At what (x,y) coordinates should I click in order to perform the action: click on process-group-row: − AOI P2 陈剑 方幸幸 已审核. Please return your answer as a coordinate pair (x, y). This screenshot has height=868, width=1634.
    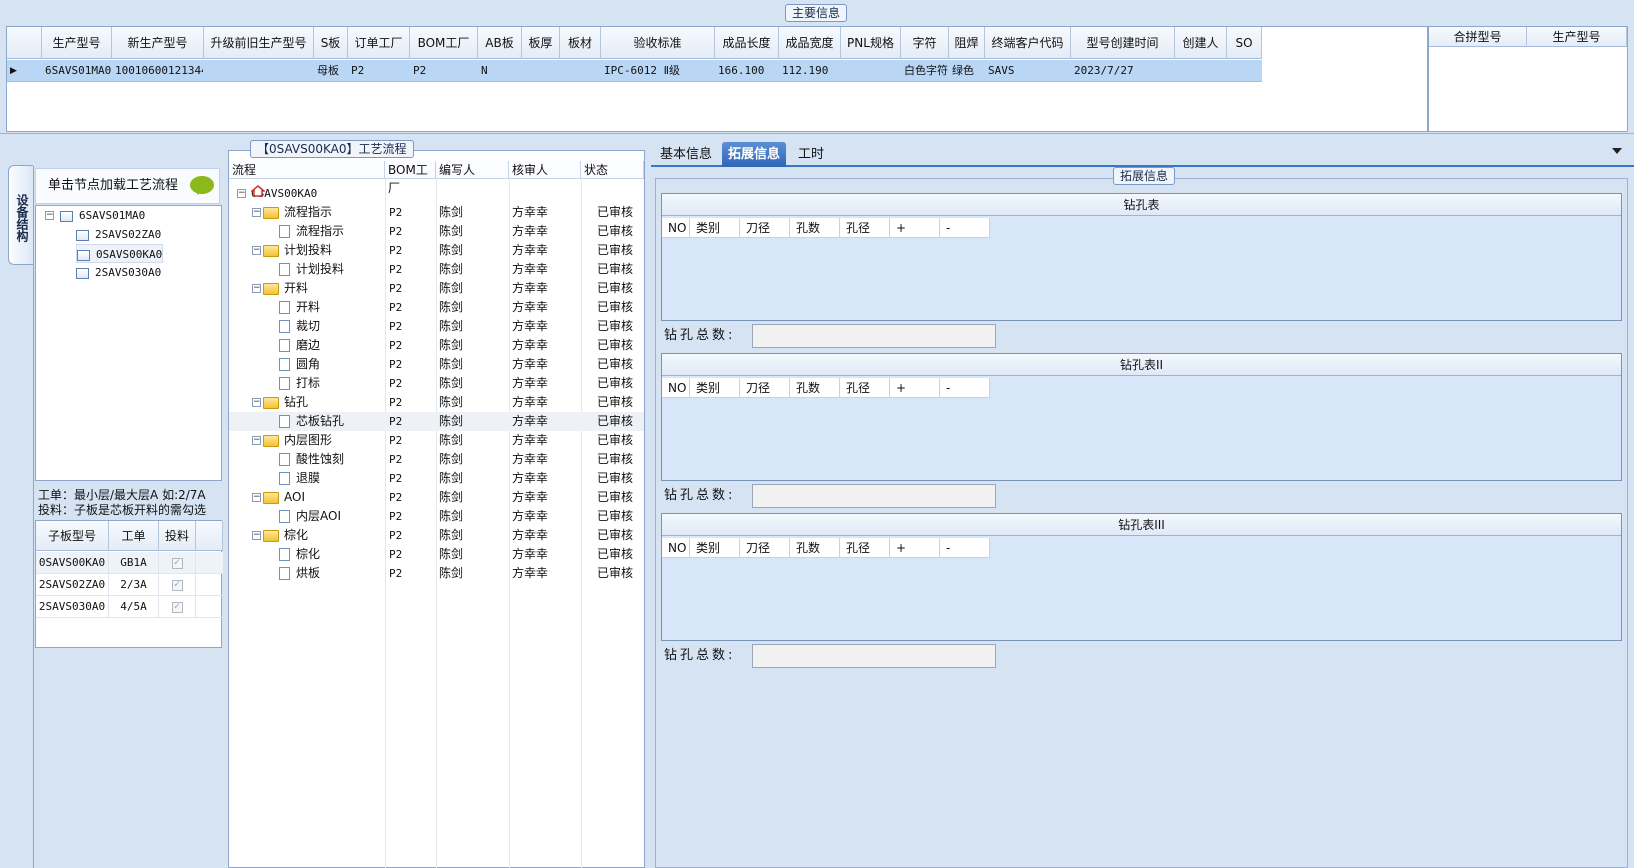
    Looking at the image, I should click on (436, 497).